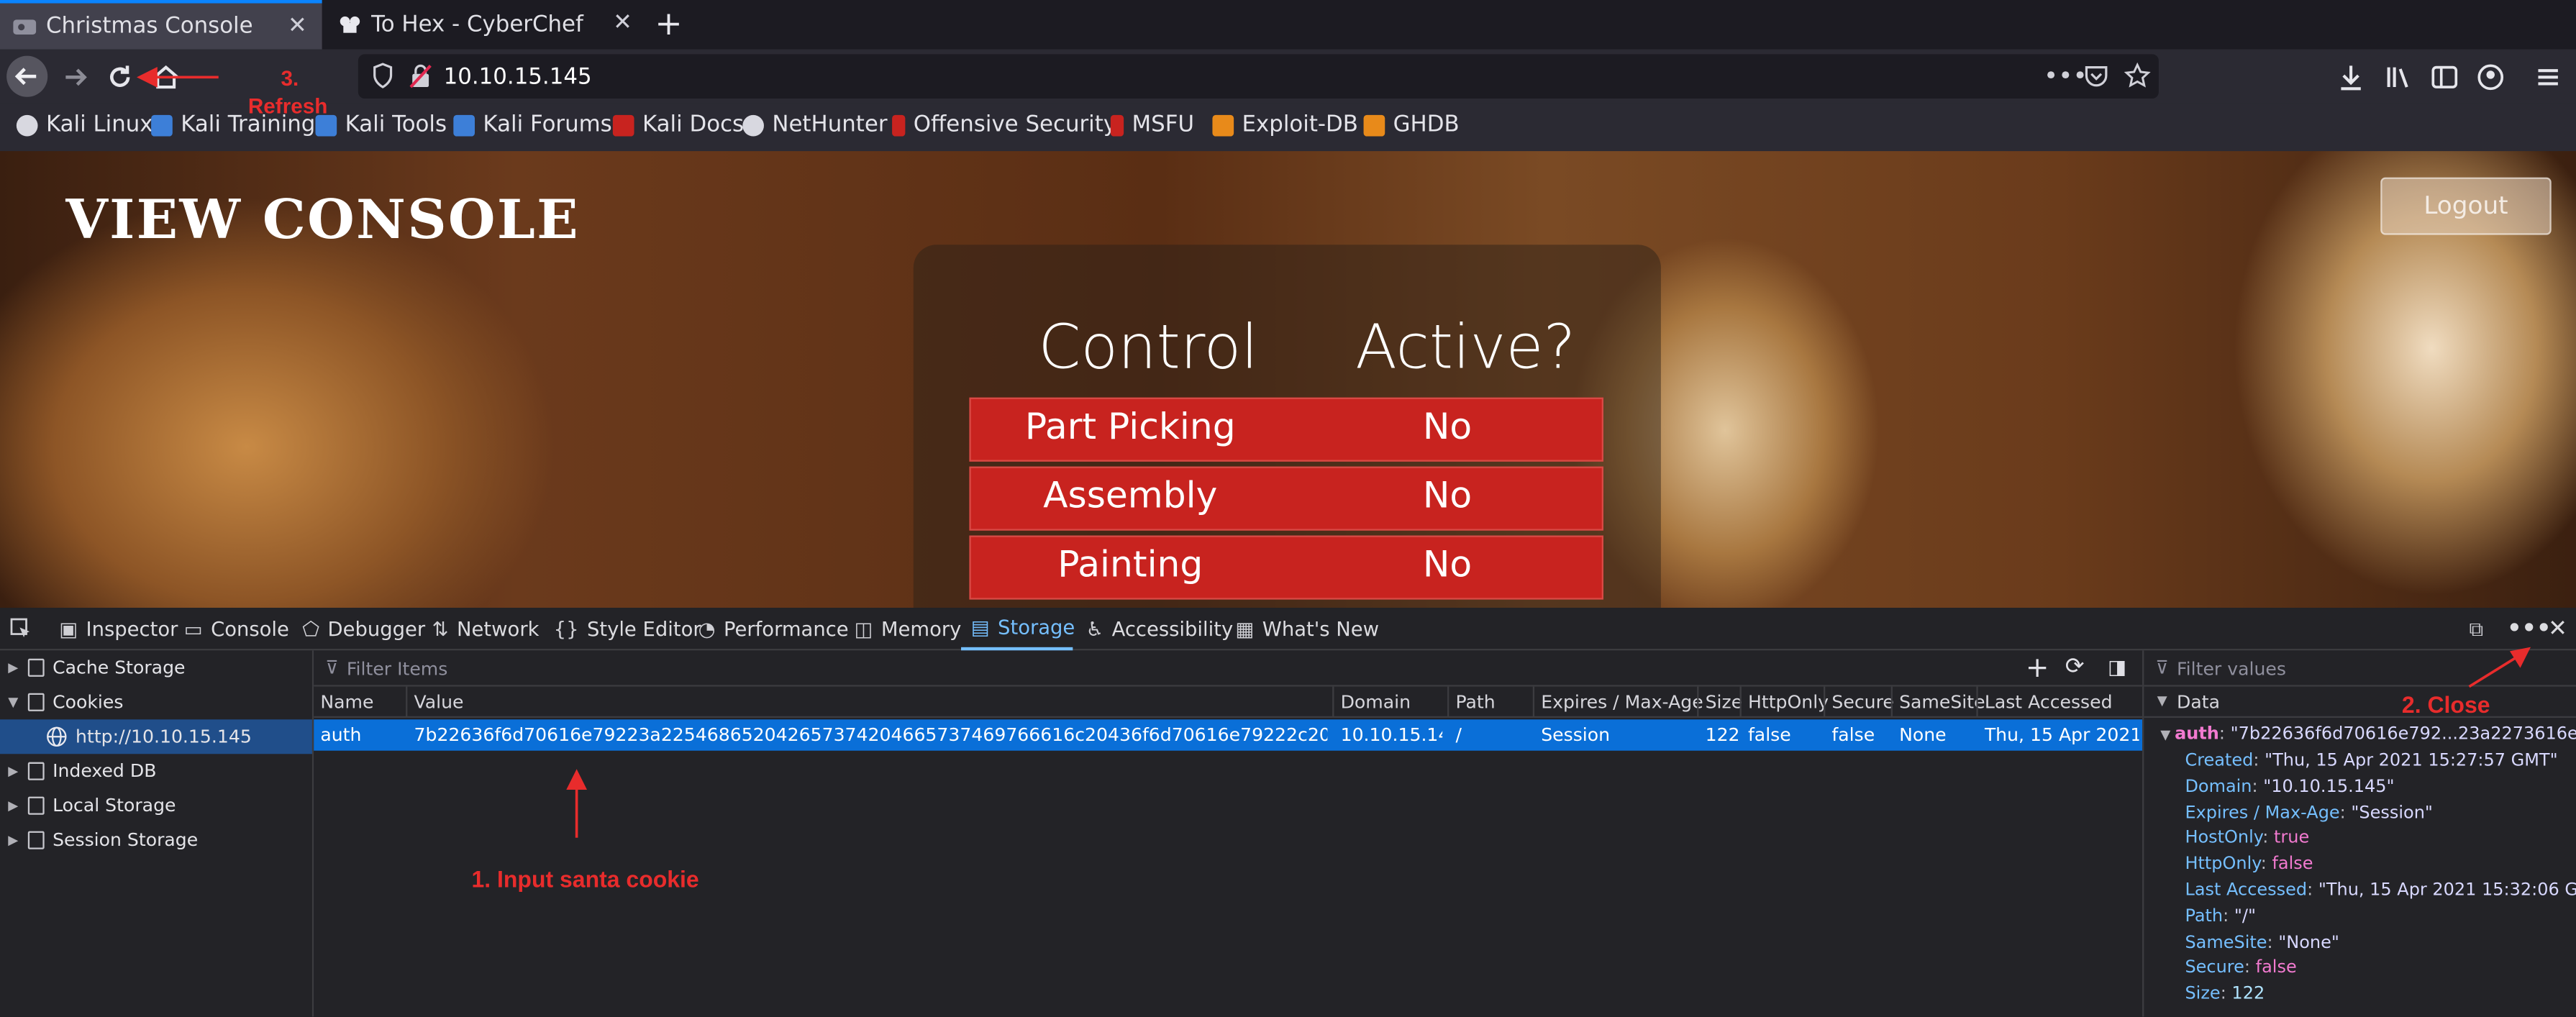 Image resolution: width=2576 pixels, height=1017 pixels. What do you see at coordinates (2445, 705) in the screenshot?
I see `annotation-close: 2. Close` at bounding box center [2445, 705].